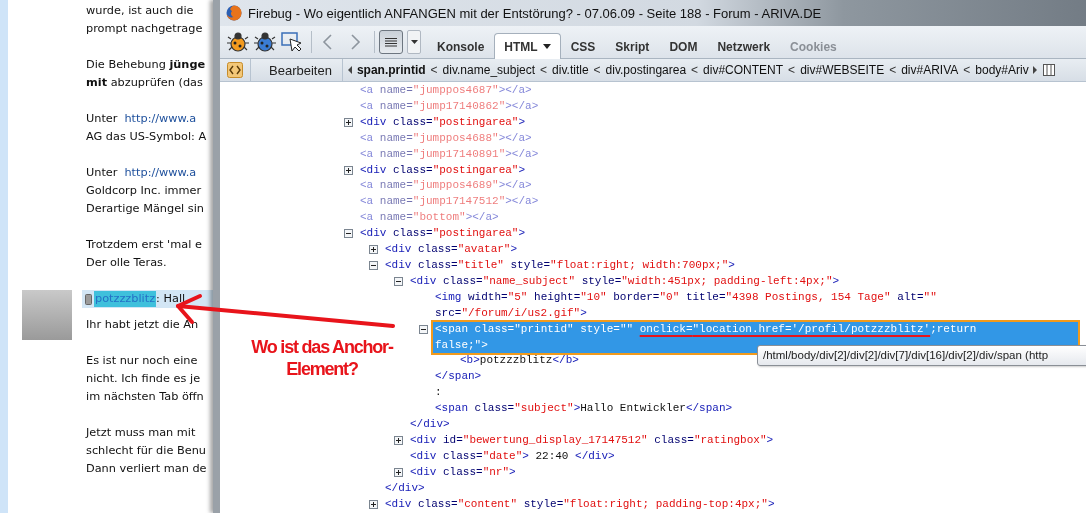  Describe the element at coordinates (391, 70) in the screenshot. I see `breadcrumb-item: span.printid` at that location.